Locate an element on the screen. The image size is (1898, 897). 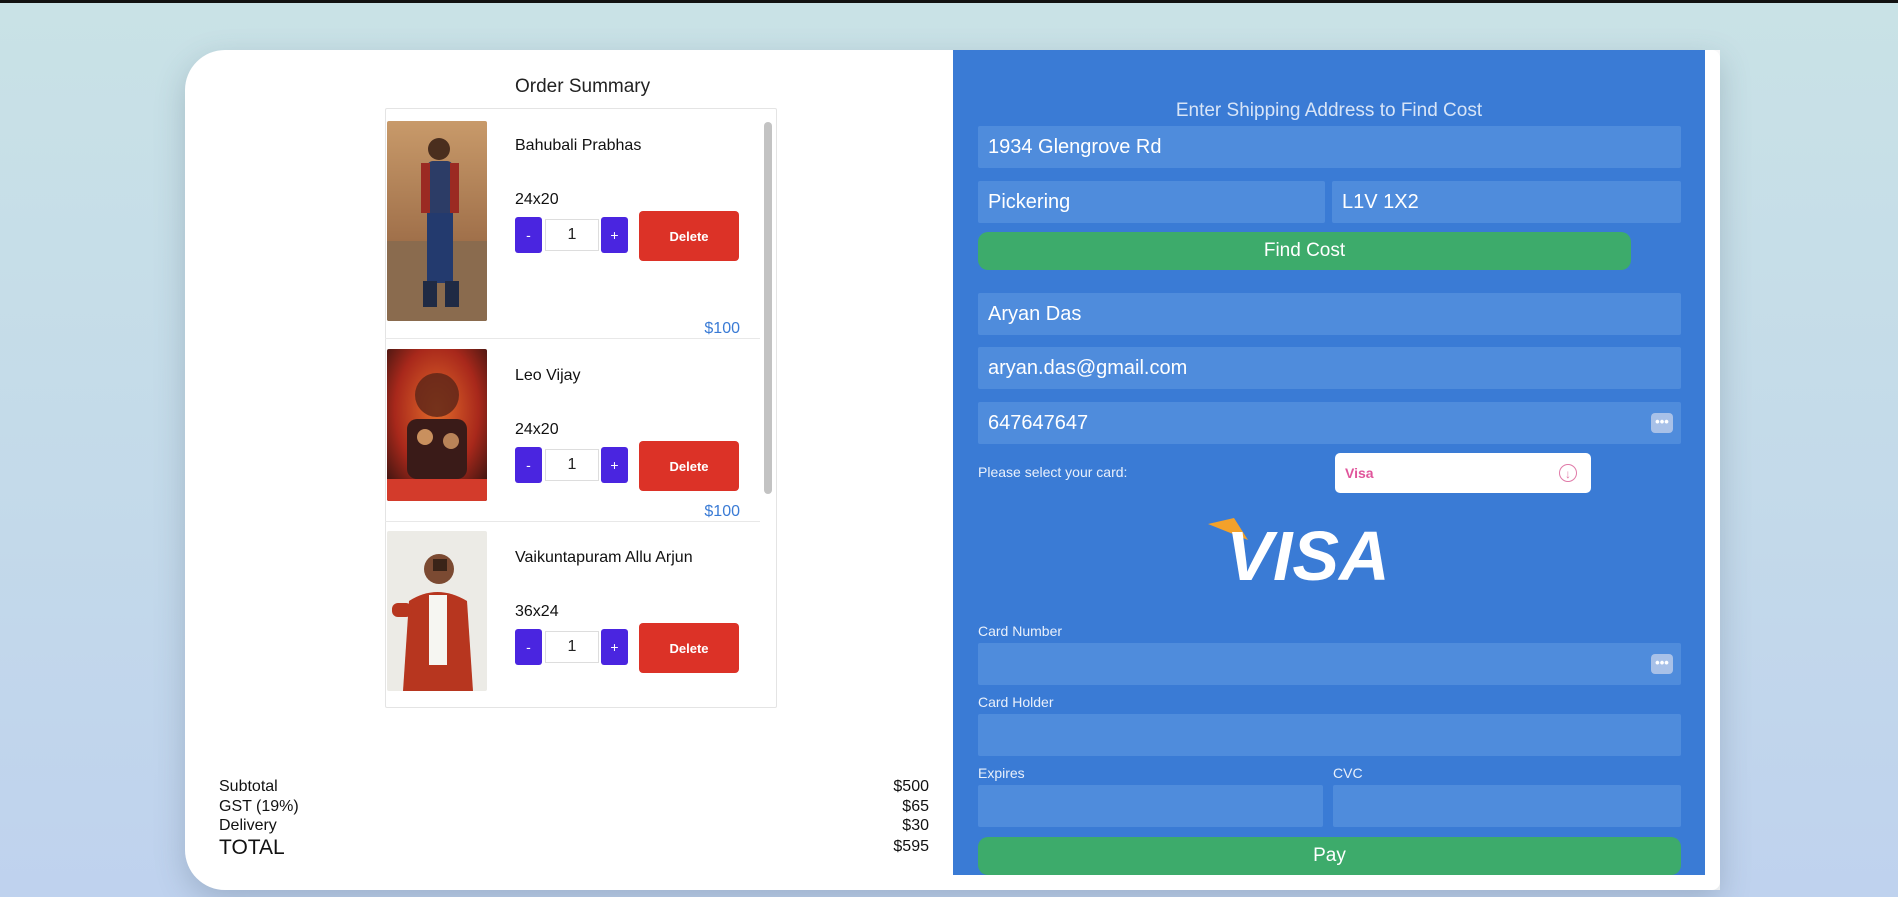
chevron-down-icon: ↓ is located at coordinates (1568, 473).